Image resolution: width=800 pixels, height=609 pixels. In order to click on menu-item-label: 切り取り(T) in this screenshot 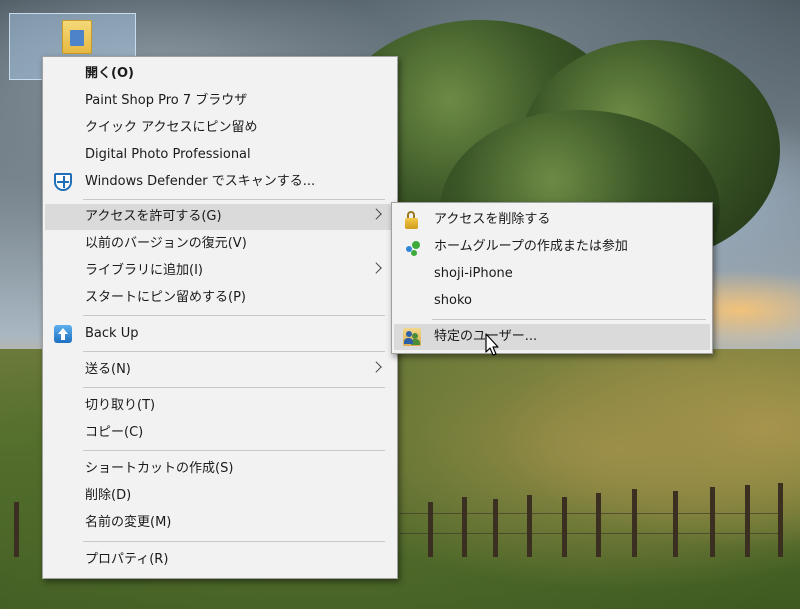, I will do `click(120, 405)`.